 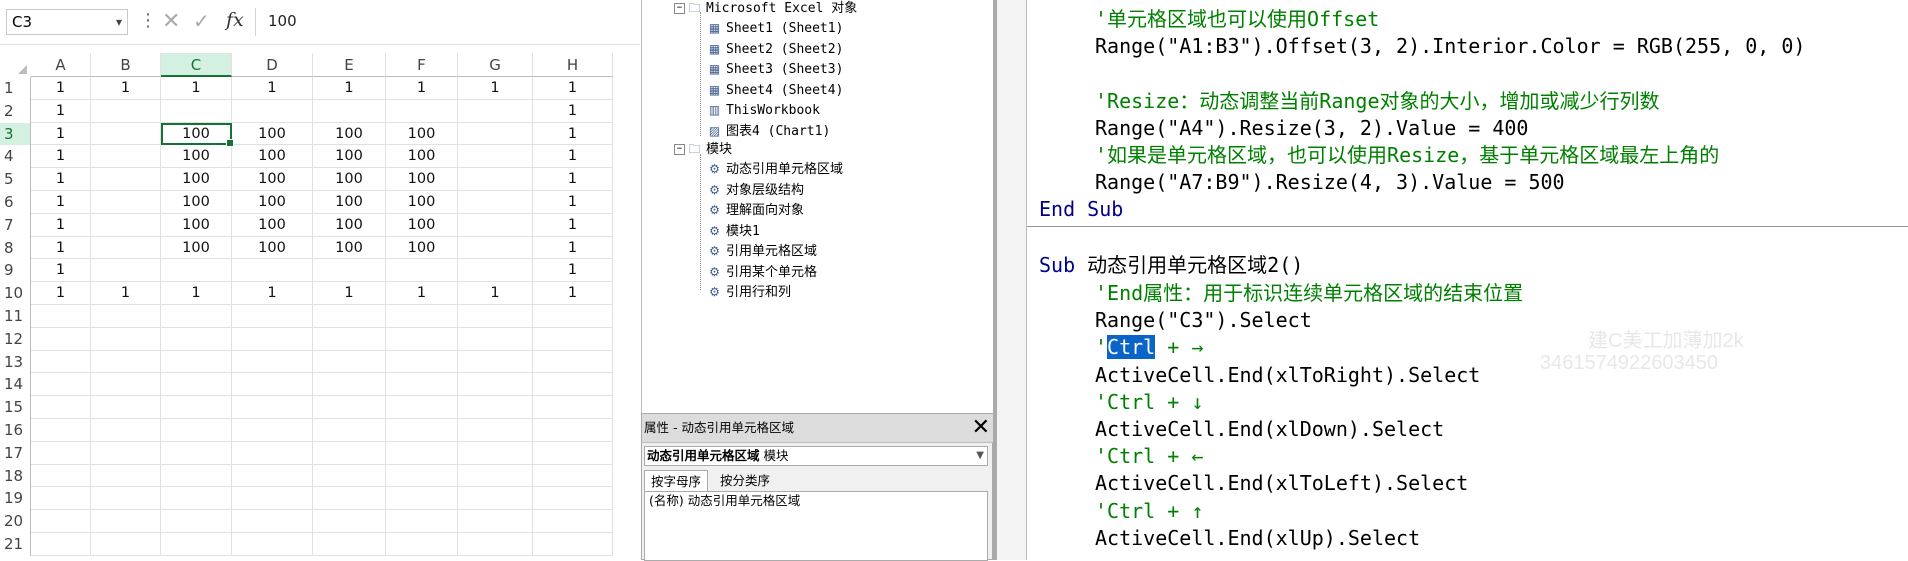 I want to click on cell-g17, so click(x=495, y=453).